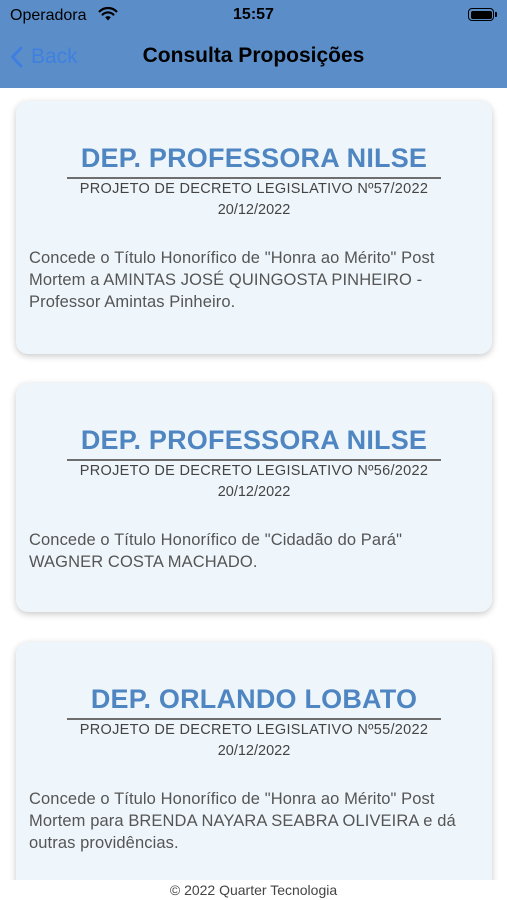 The image size is (507, 900). What do you see at coordinates (253, 890) in the screenshot?
I see `footer-copyright: © 2022 Quarter Tecnologia` at bounding box center [253, 890].